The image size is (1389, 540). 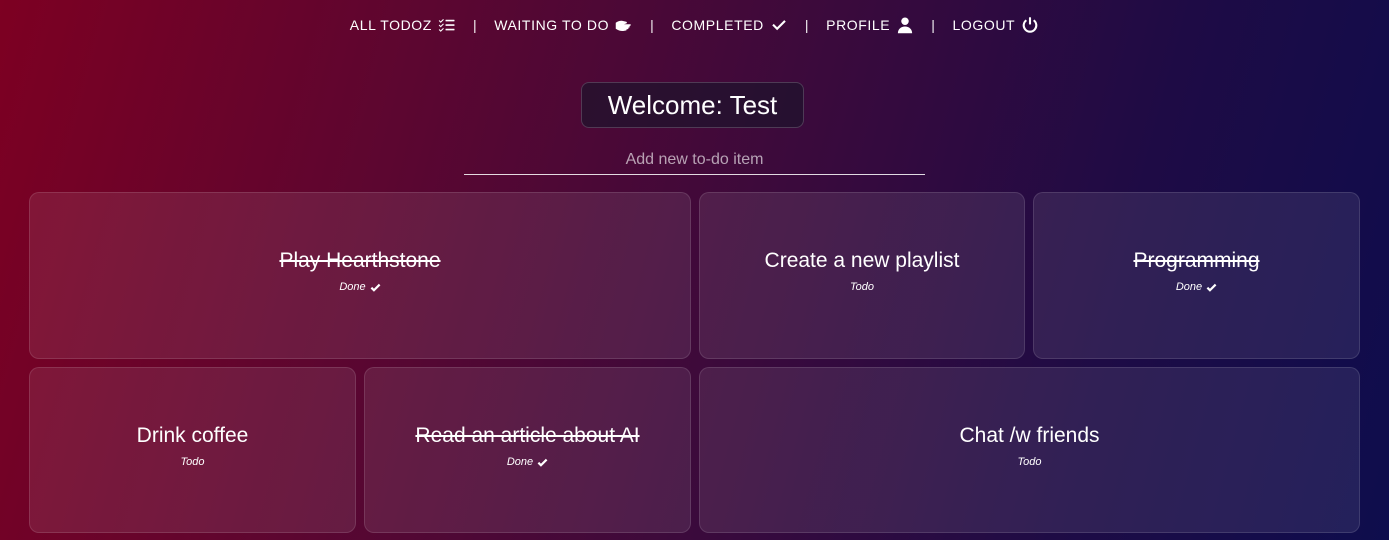 I want to click on nav-waiting-to-do-label: WAITING TO DO, so click(x=552, y=25).